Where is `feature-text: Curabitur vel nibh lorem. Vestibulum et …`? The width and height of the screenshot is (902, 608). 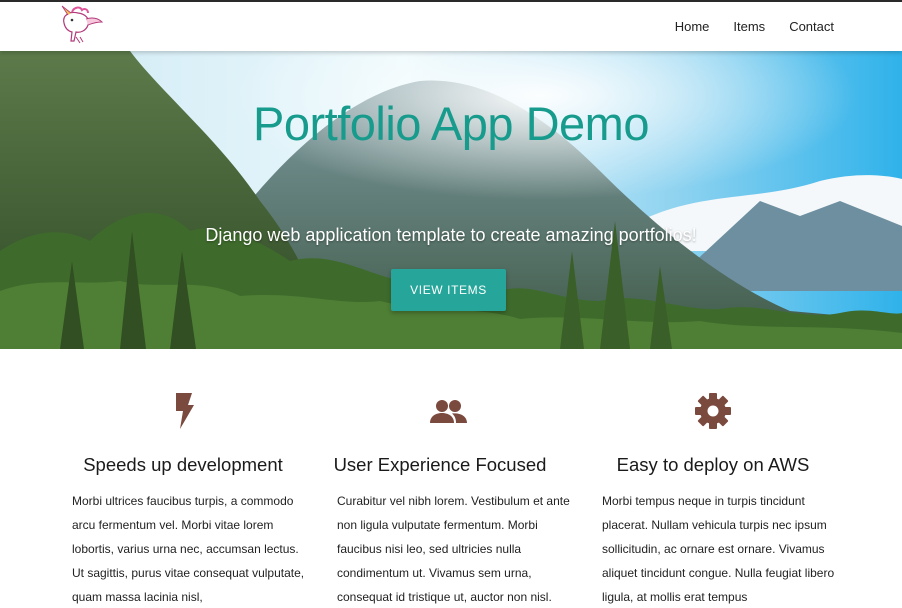
feature-text: Curabitur vel nibh lorem. Vestibulum et … is located at coordinates (453, 549).